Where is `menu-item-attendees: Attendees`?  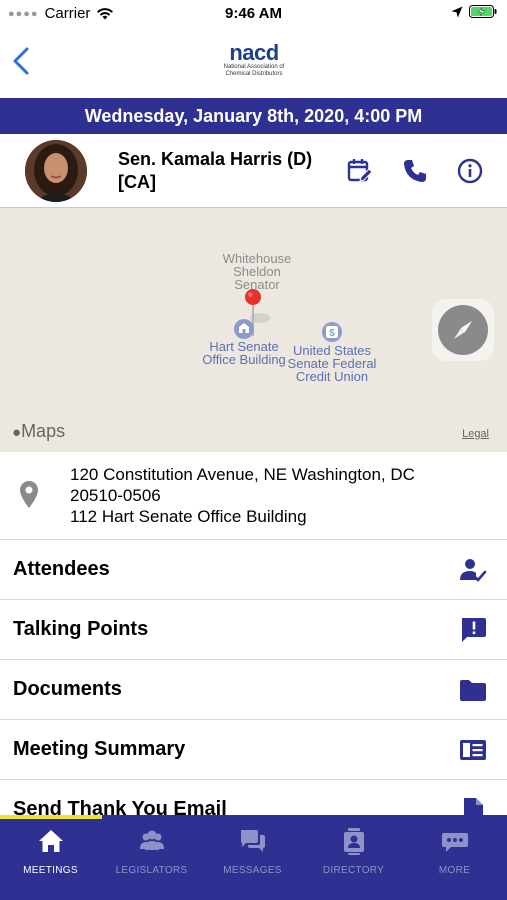 menu-item-attendees: Attendees is located at coordinates (253, 570).